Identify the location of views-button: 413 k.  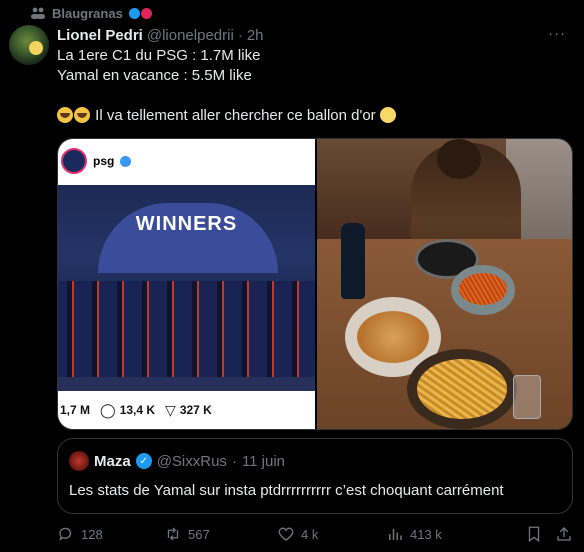
(414, 534).